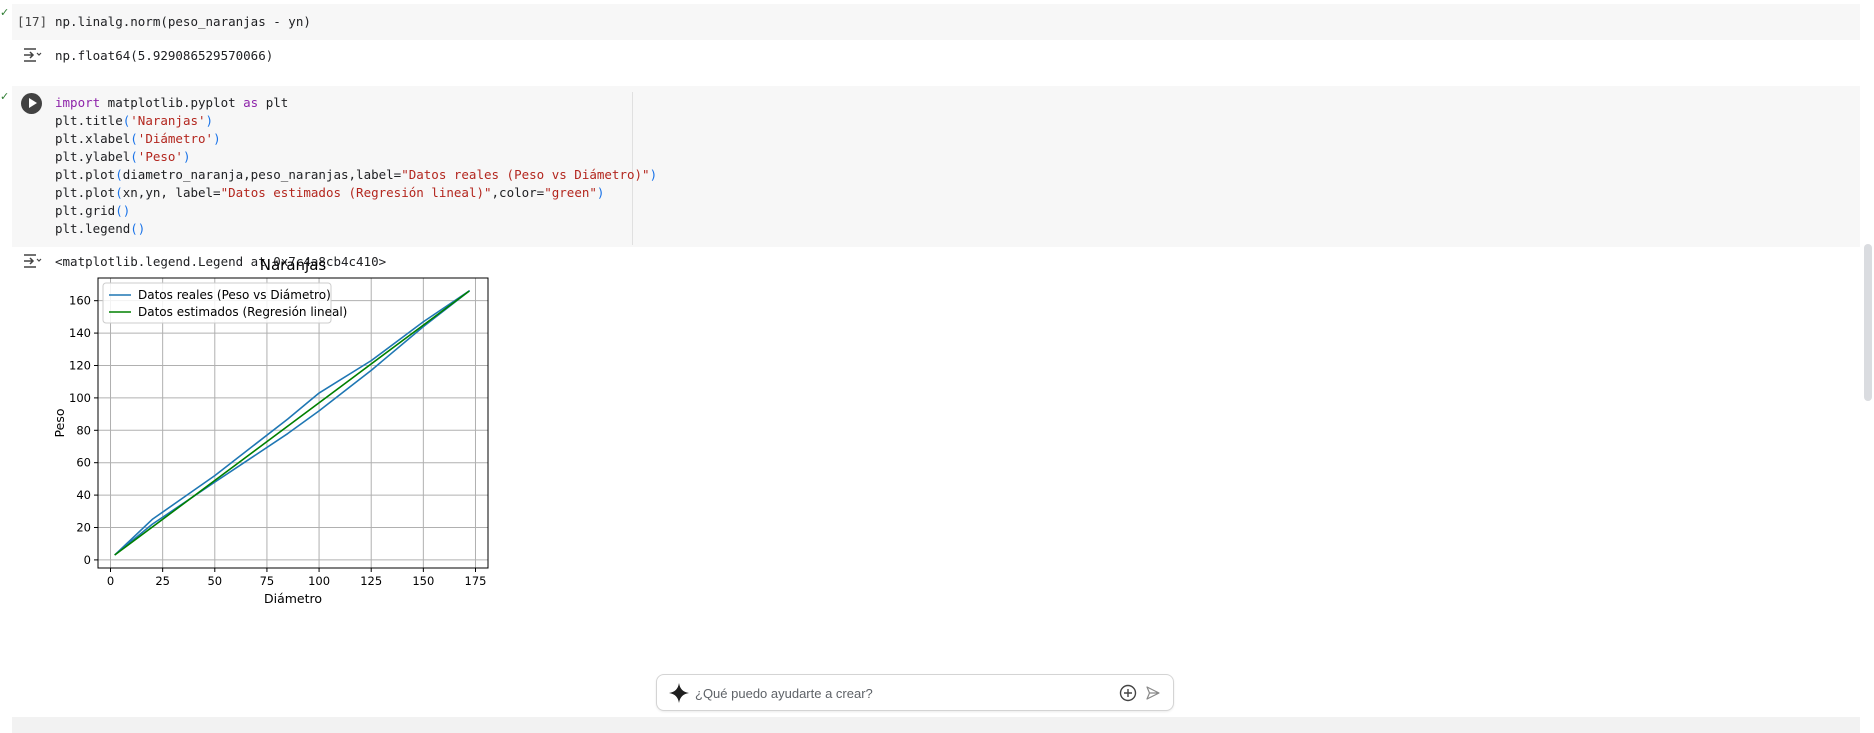 This screenshot has width=1874, height=733. What do you see at coordinates (234, 295) in the screenshot?
I see `legend-label: Datos reales (Peso vs Diámetro)` at bounding box center [234, 295].